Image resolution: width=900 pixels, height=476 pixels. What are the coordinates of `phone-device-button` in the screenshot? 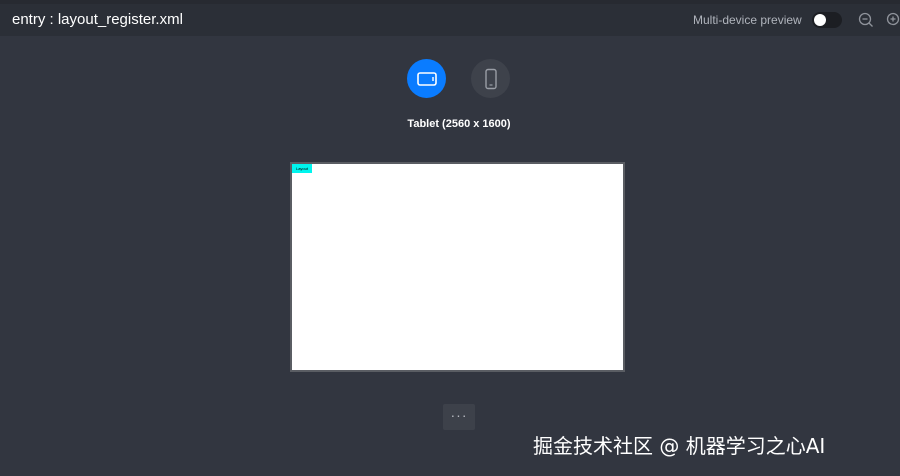 It's located at (490, 78).